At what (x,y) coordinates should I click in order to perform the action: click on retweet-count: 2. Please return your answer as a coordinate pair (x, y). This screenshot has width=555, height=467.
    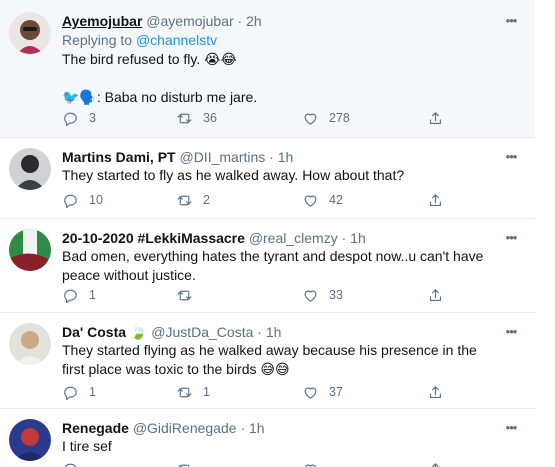
    Looking at the image, I should click on (206, 200).